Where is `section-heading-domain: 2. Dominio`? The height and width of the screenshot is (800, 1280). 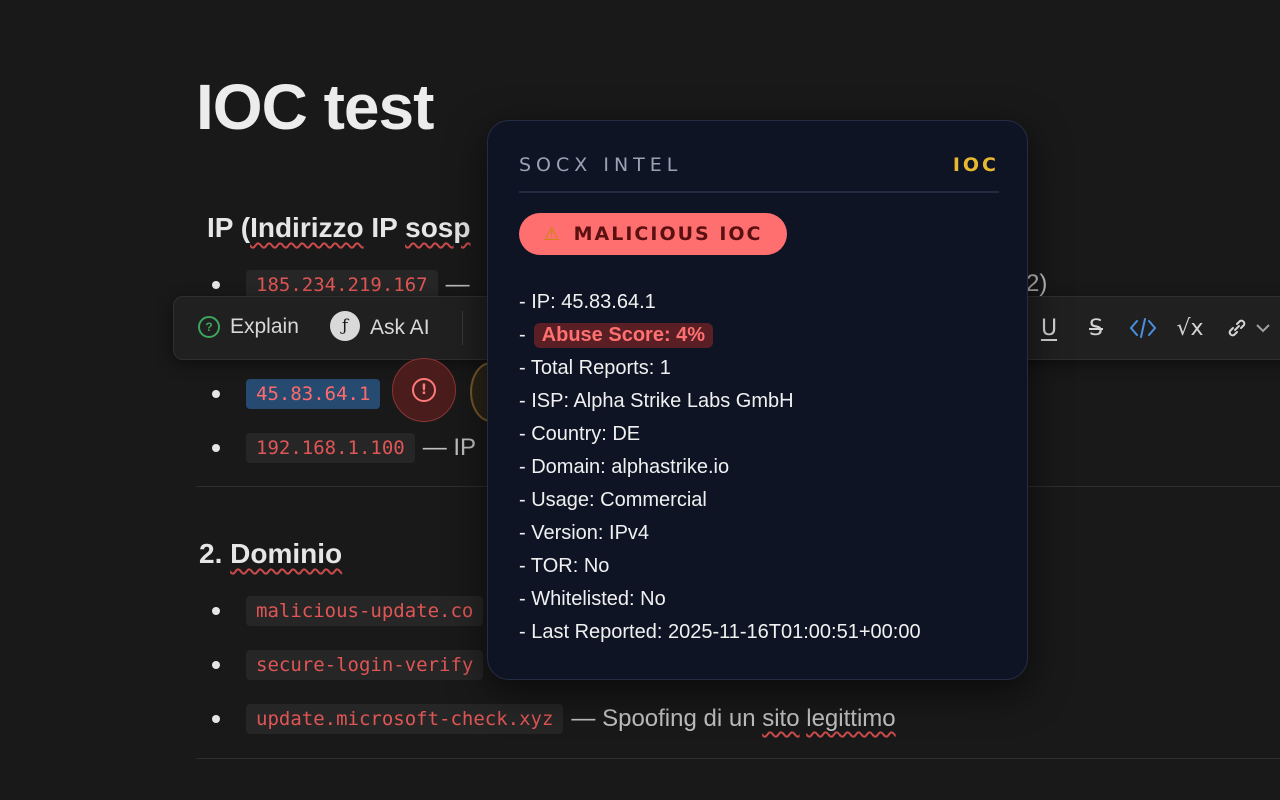
section-heading-domain: 2. Dominio is located at coordinates (270, 554).